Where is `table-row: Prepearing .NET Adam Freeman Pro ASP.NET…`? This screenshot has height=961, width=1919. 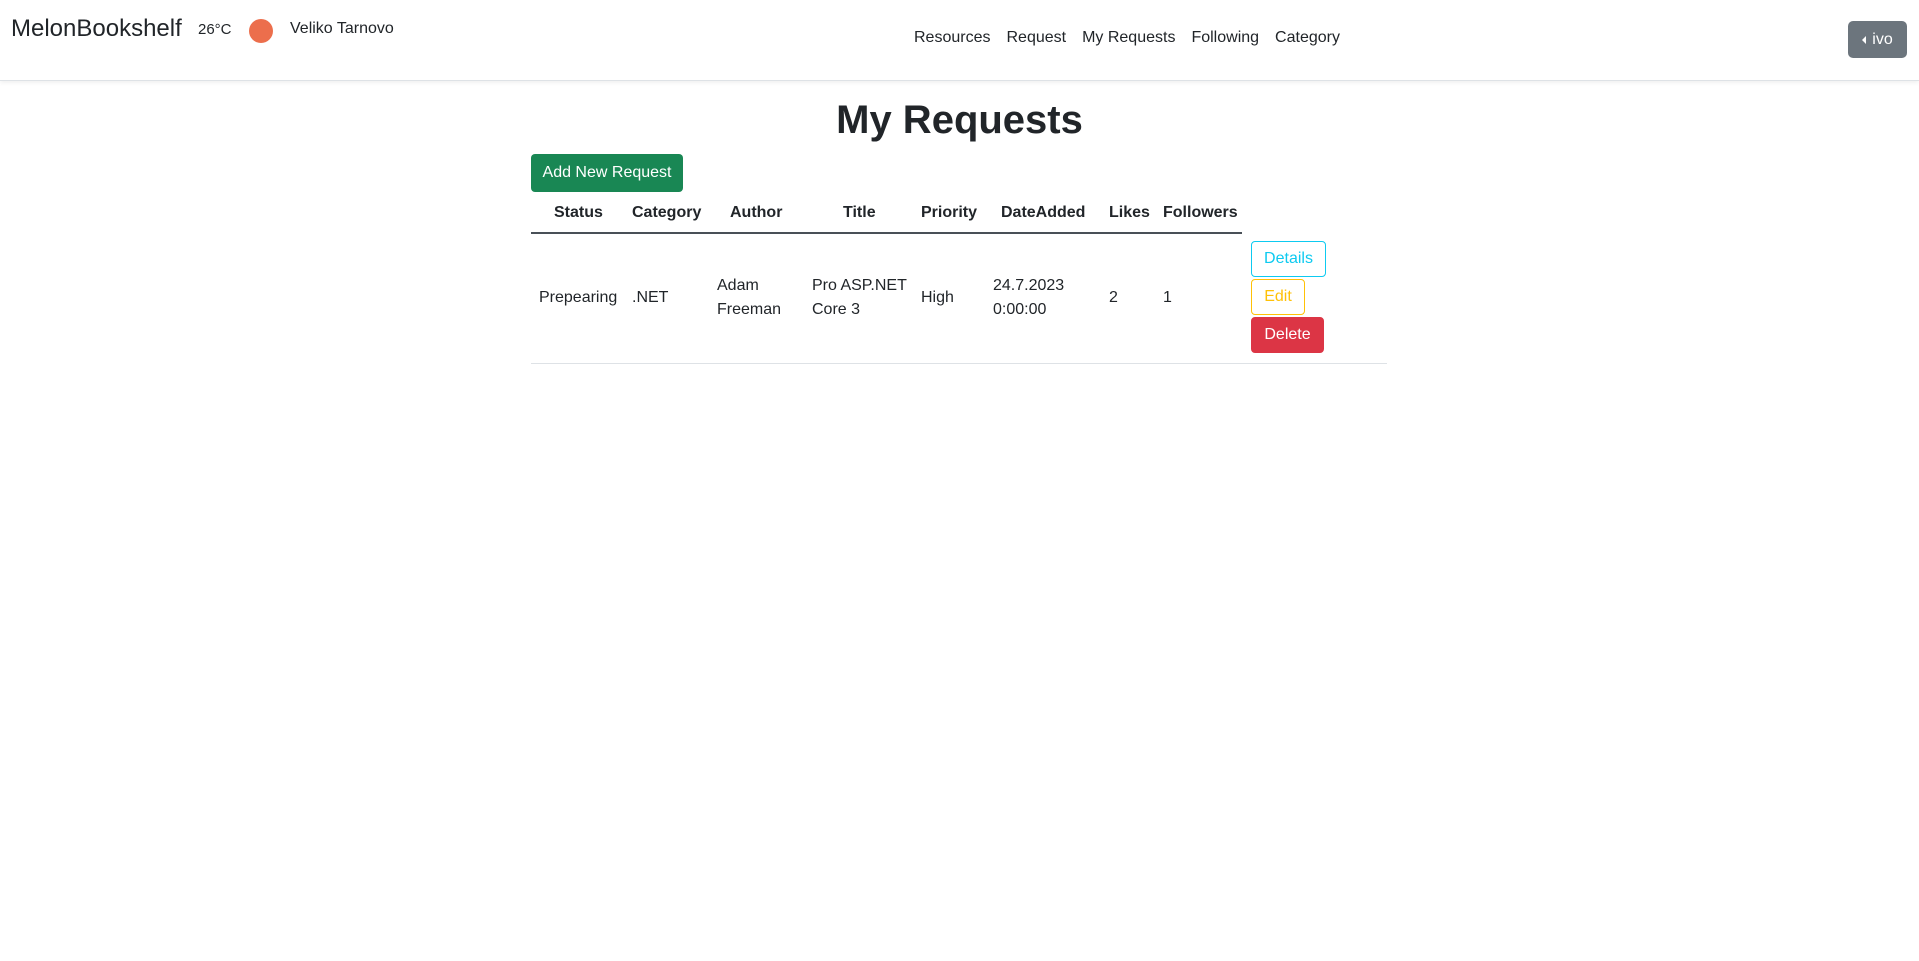 table-row: Prepearing .NET Adam Freeman Pro ASP.NET… is located at coordinates (959, 298).